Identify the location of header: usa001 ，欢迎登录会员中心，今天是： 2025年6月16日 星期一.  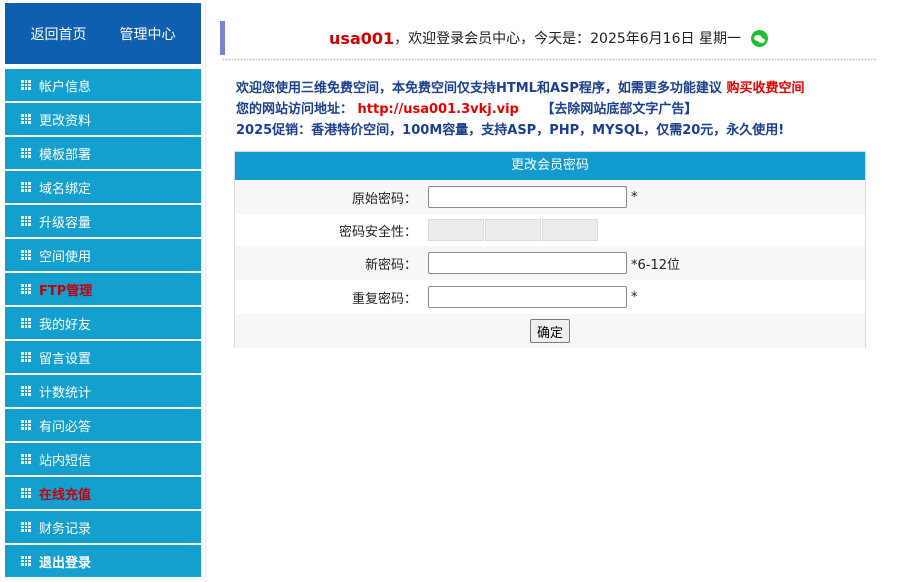
(548, 38).